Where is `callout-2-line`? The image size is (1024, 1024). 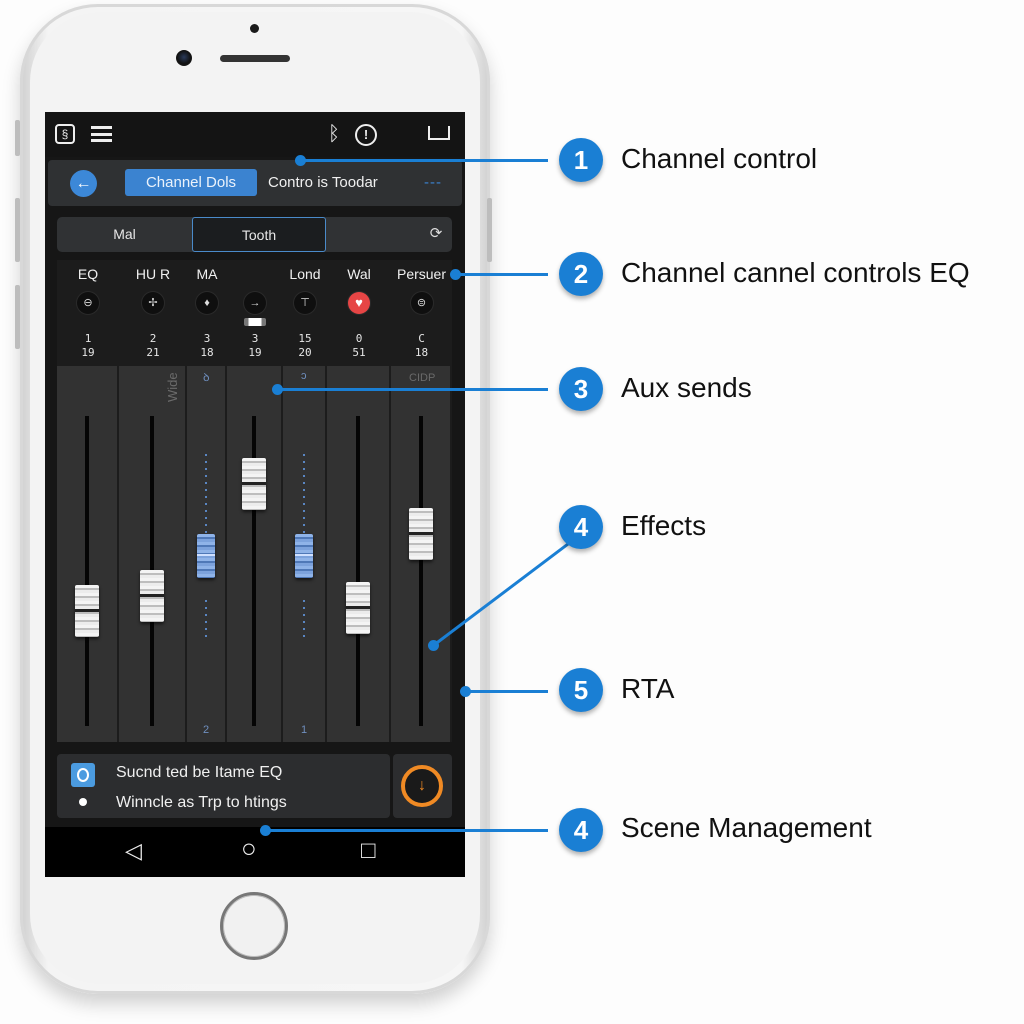
callout-2-line is located at coordinates (501, 274).